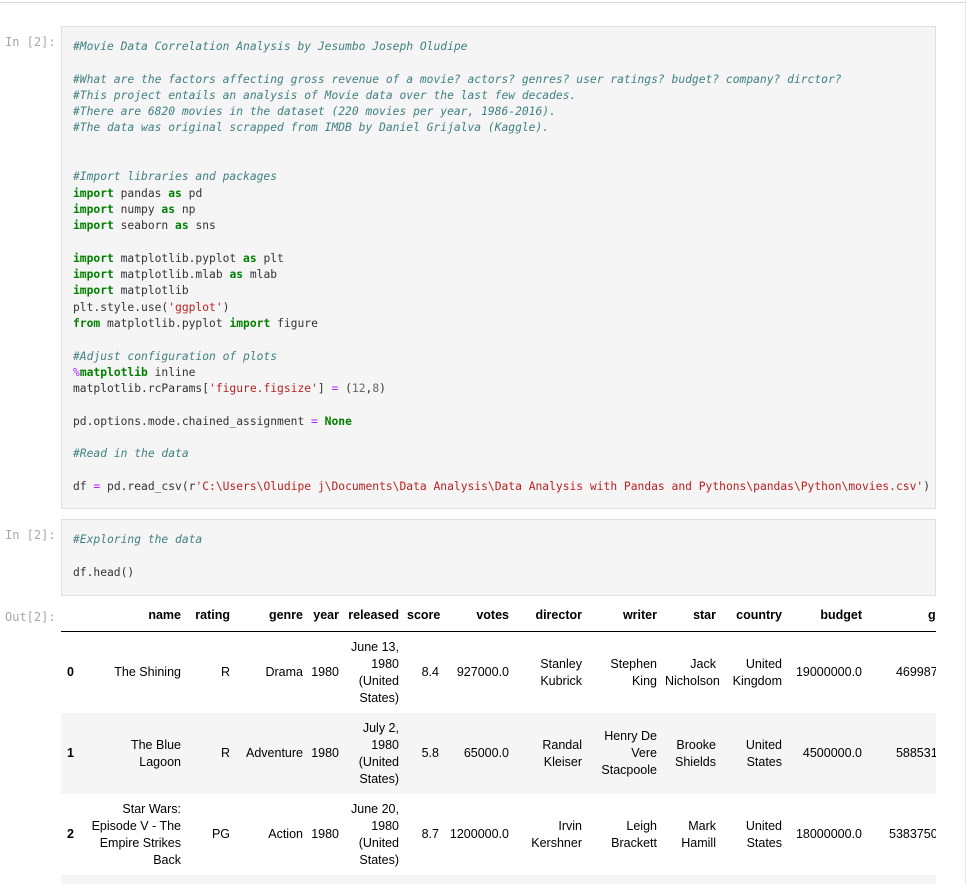 This screenshot has height=884, width=980. What do you see at coordinates (504, 259) in the screenshot?
I see `code-line: import matplotlib.pyplot as plt` at bounding box center [504, 259].